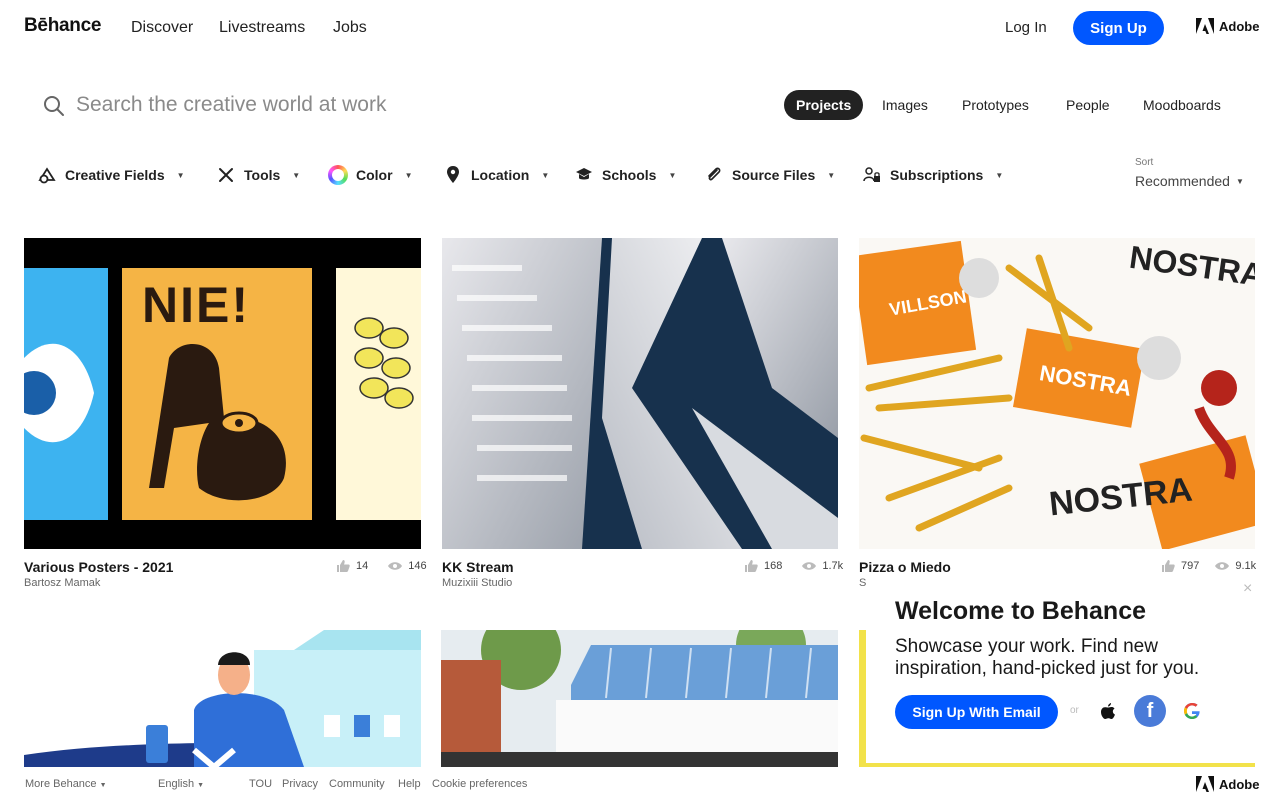 This screenshot has height=800, width=1280. What do you see at coordinates (976, 712) in the screenshot?
I see `signup-email-button: Sign Up With Email` at bounding box center [976, 712].